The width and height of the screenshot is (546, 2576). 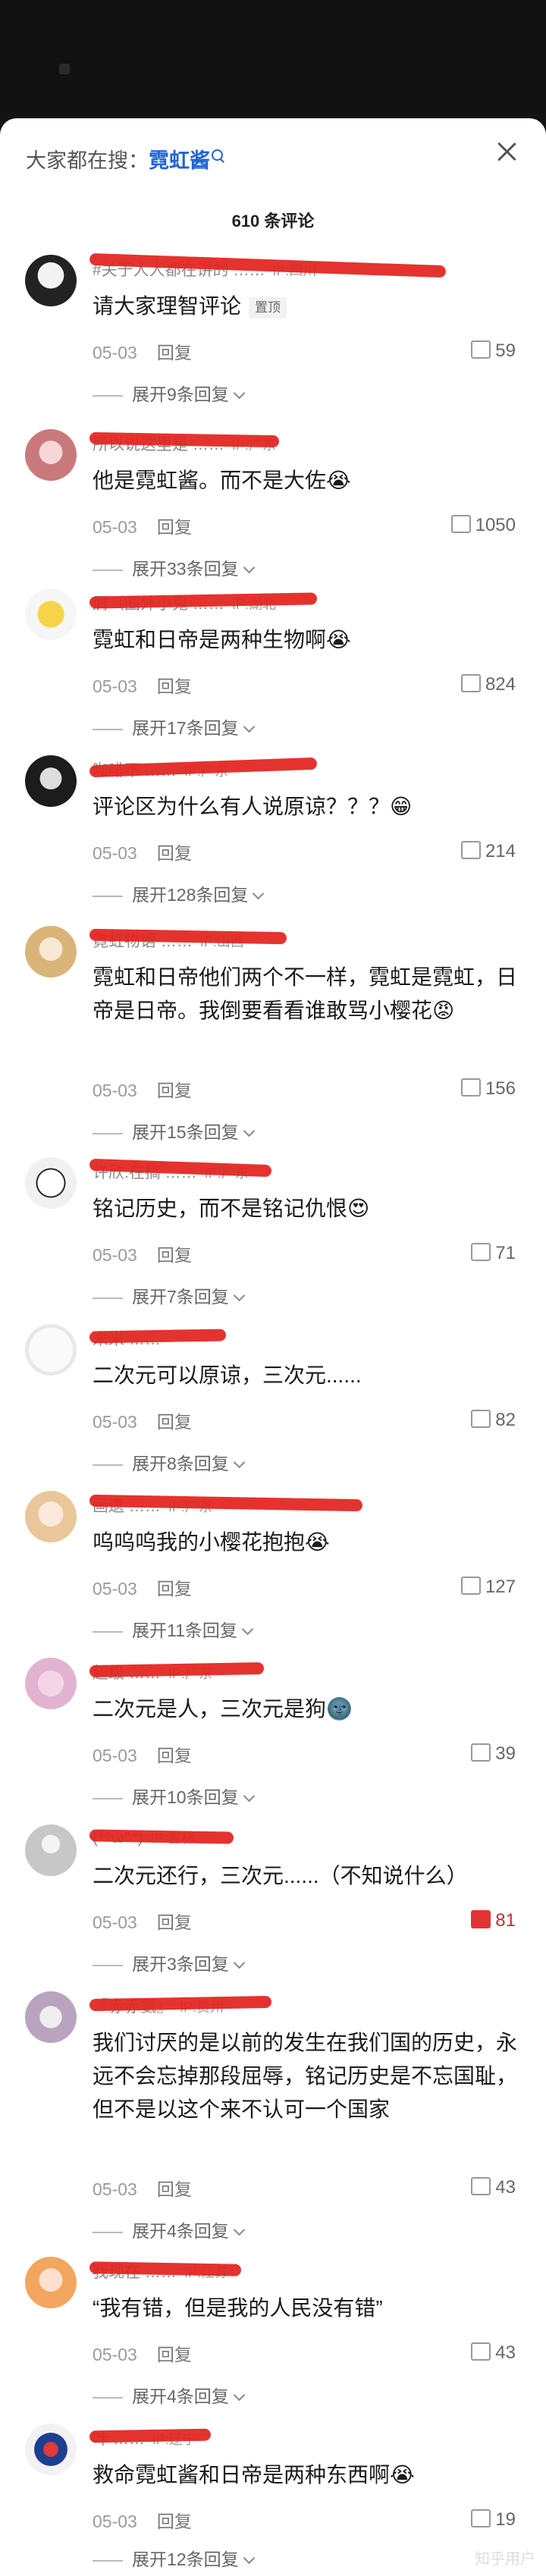 What do you see at coordinates (173, 1629) in the screenshot?
I see `expand-replies: 展开11条回复` at bounding box center [173, 1629].